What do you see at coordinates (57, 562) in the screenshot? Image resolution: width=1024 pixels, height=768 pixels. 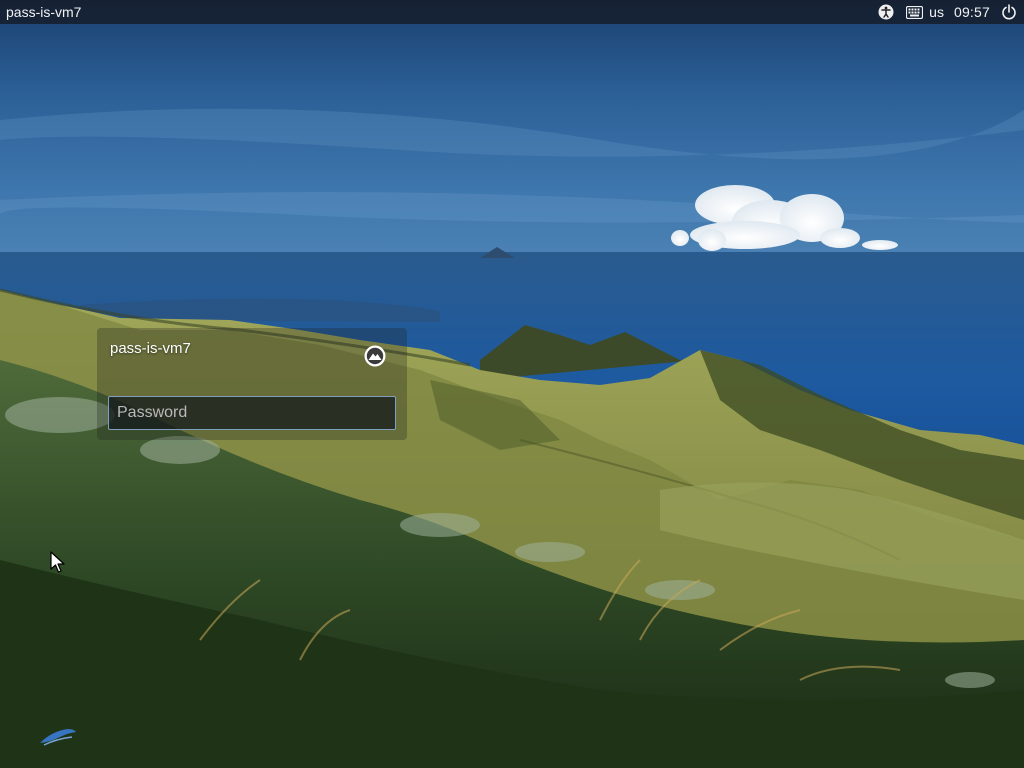 I see `mouse-pointer-icon` at bounding box center [57, 562].